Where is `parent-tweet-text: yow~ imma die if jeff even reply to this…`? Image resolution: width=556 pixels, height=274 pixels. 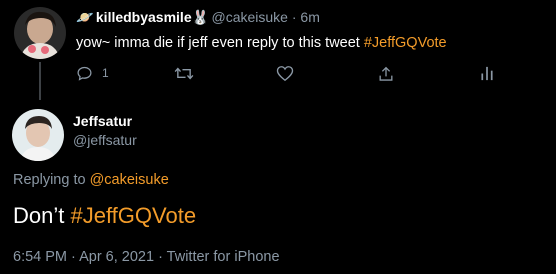 parent-tweet-text: yow~ imma die if jeff even reply to this… is located at coordinates (261, 43).